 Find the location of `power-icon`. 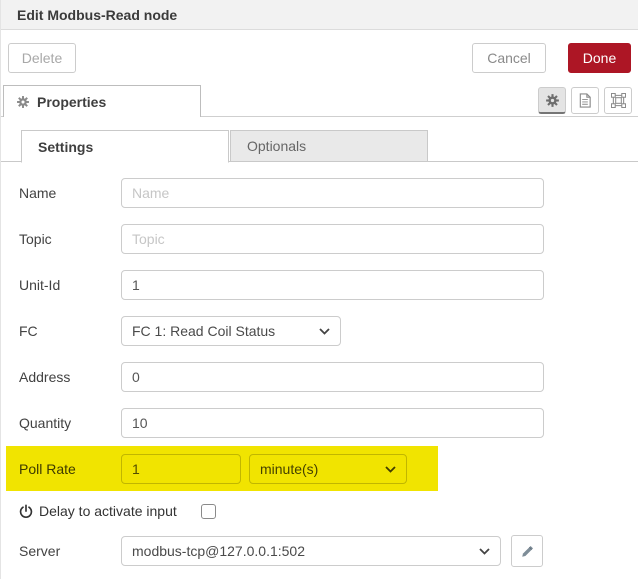

power-icon is located at coordinates (26, 511).